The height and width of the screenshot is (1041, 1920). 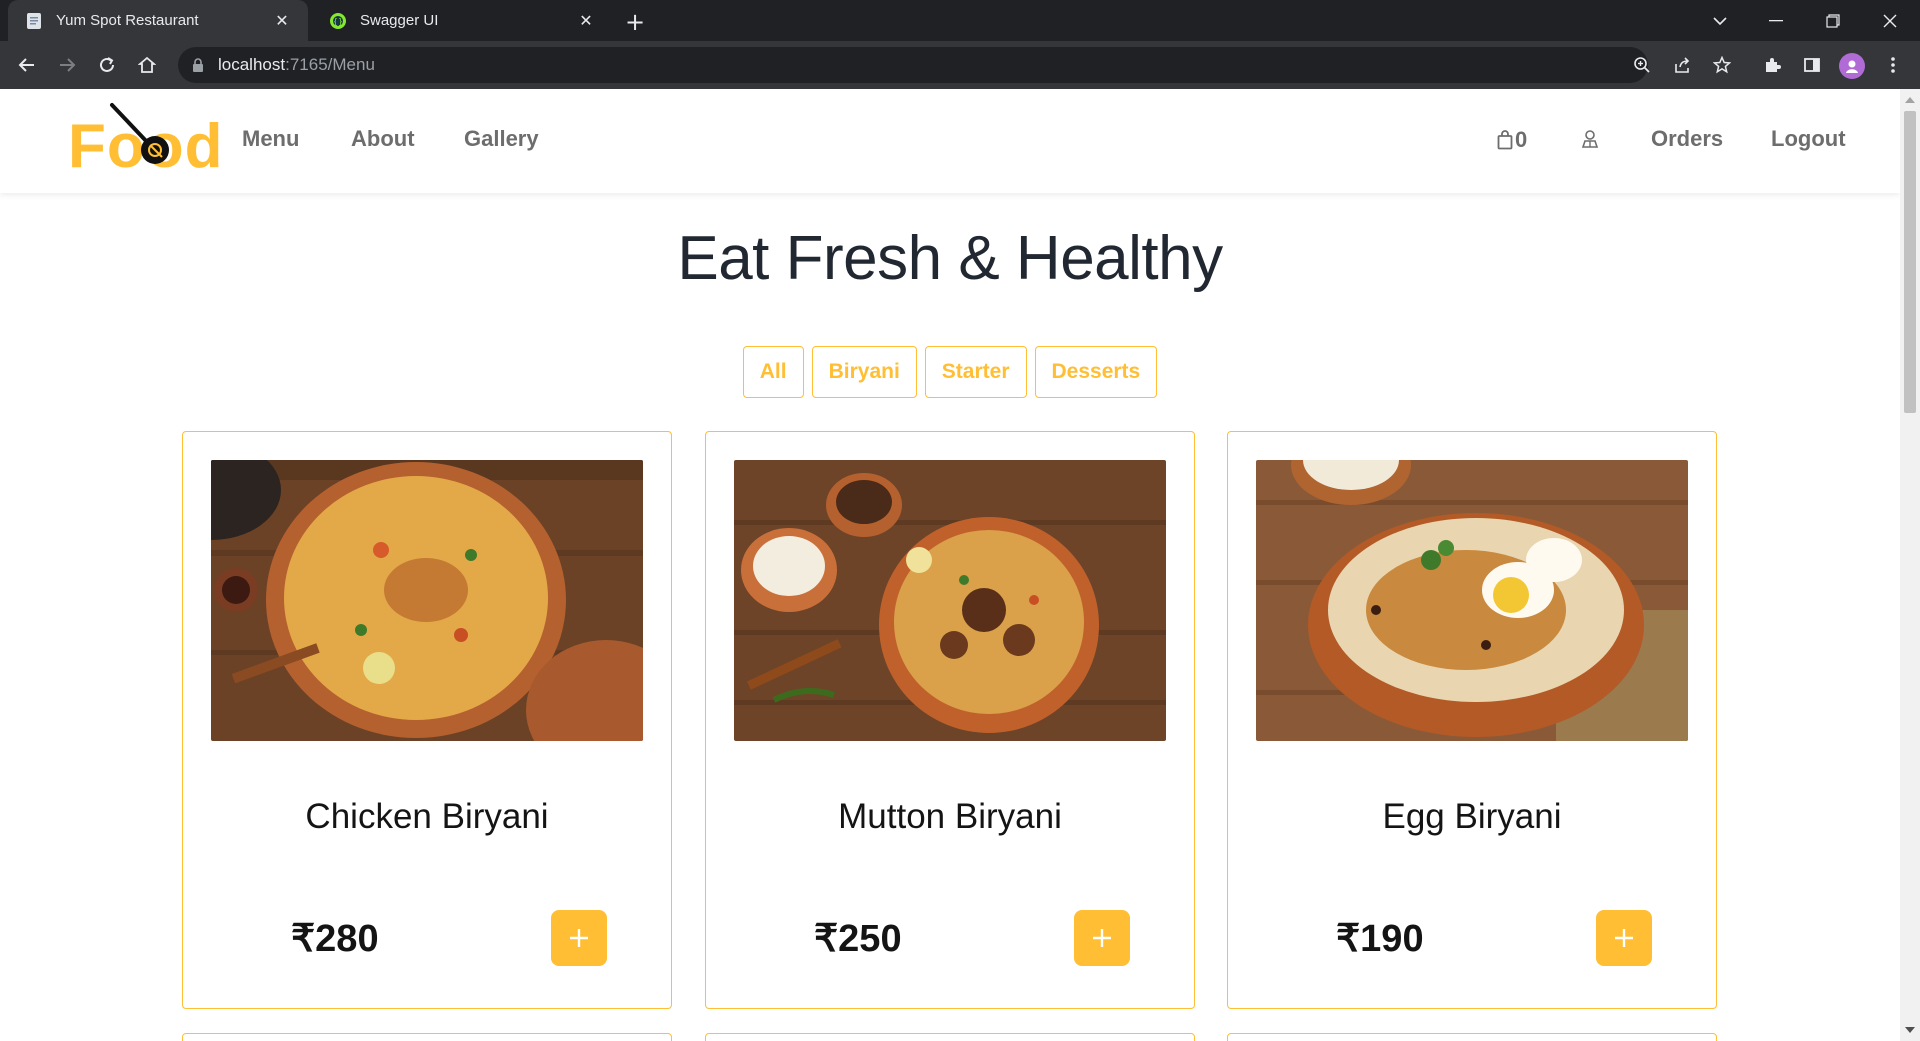 What do you see at coordinates (1808, 139) in the screenshot?
I see `nav-logout: Logout` at bounding box center [1808, 139].